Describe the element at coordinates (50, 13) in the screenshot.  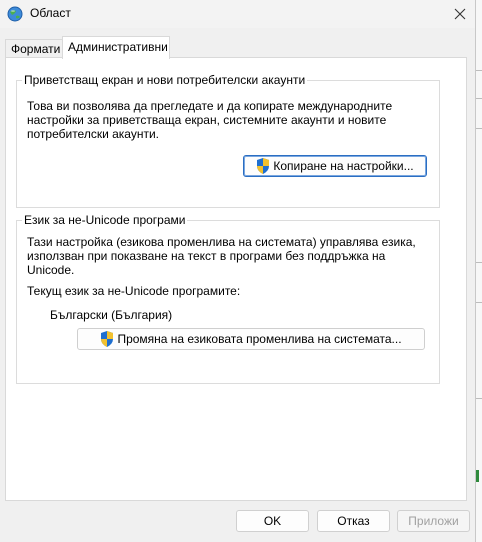
I see `window-title: Област` at that location.